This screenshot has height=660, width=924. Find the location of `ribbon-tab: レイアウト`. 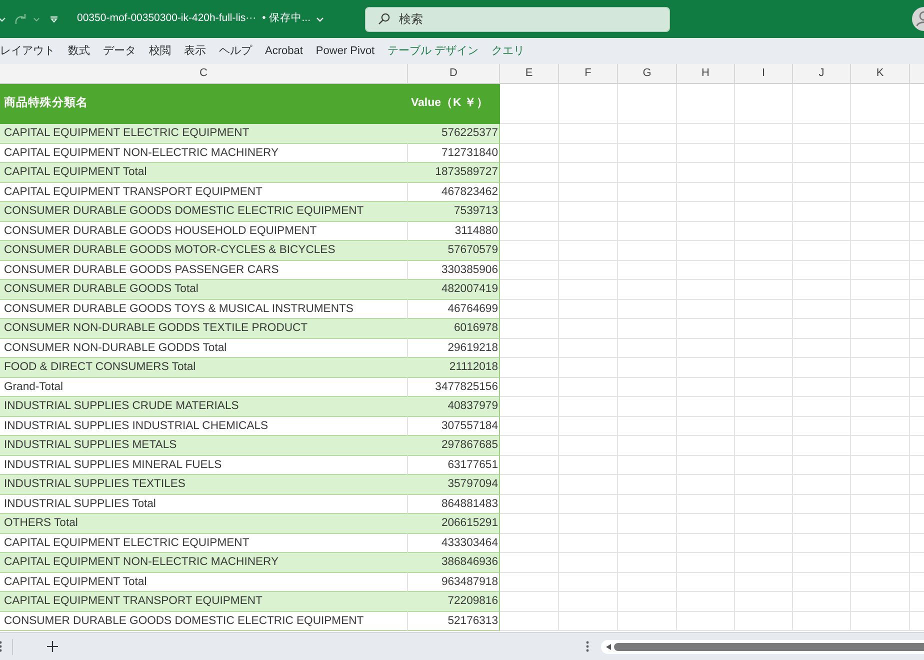

ribbon-tab: レイアウト is located at coordinates (27, 51).